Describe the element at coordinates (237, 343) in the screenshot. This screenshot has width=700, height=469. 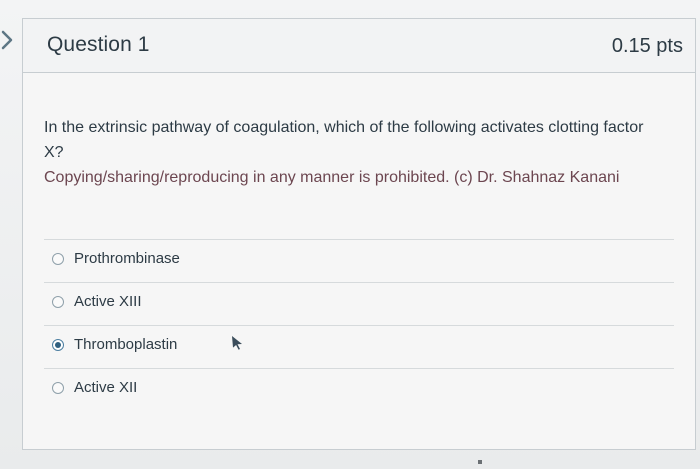
I see `mouse-pointer-icon` at that location.